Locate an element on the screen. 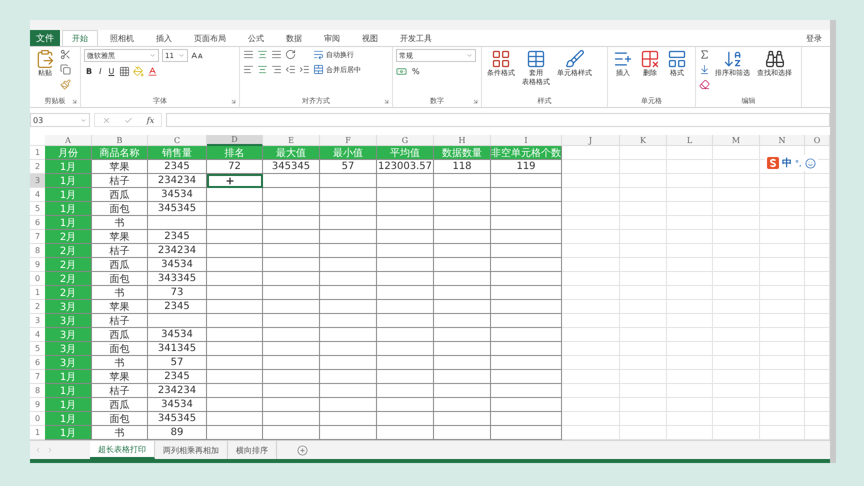 The width and height of the screenshot is (864, 486). table-cell: 34534 is located at coordinates (177, 195).